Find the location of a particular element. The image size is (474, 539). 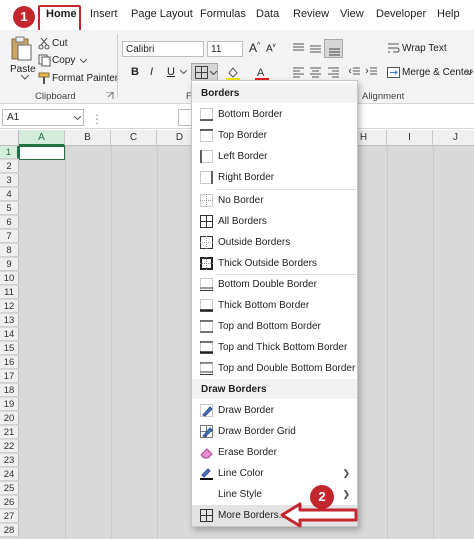

row-header: 19 is located at coordinates (9, 404).